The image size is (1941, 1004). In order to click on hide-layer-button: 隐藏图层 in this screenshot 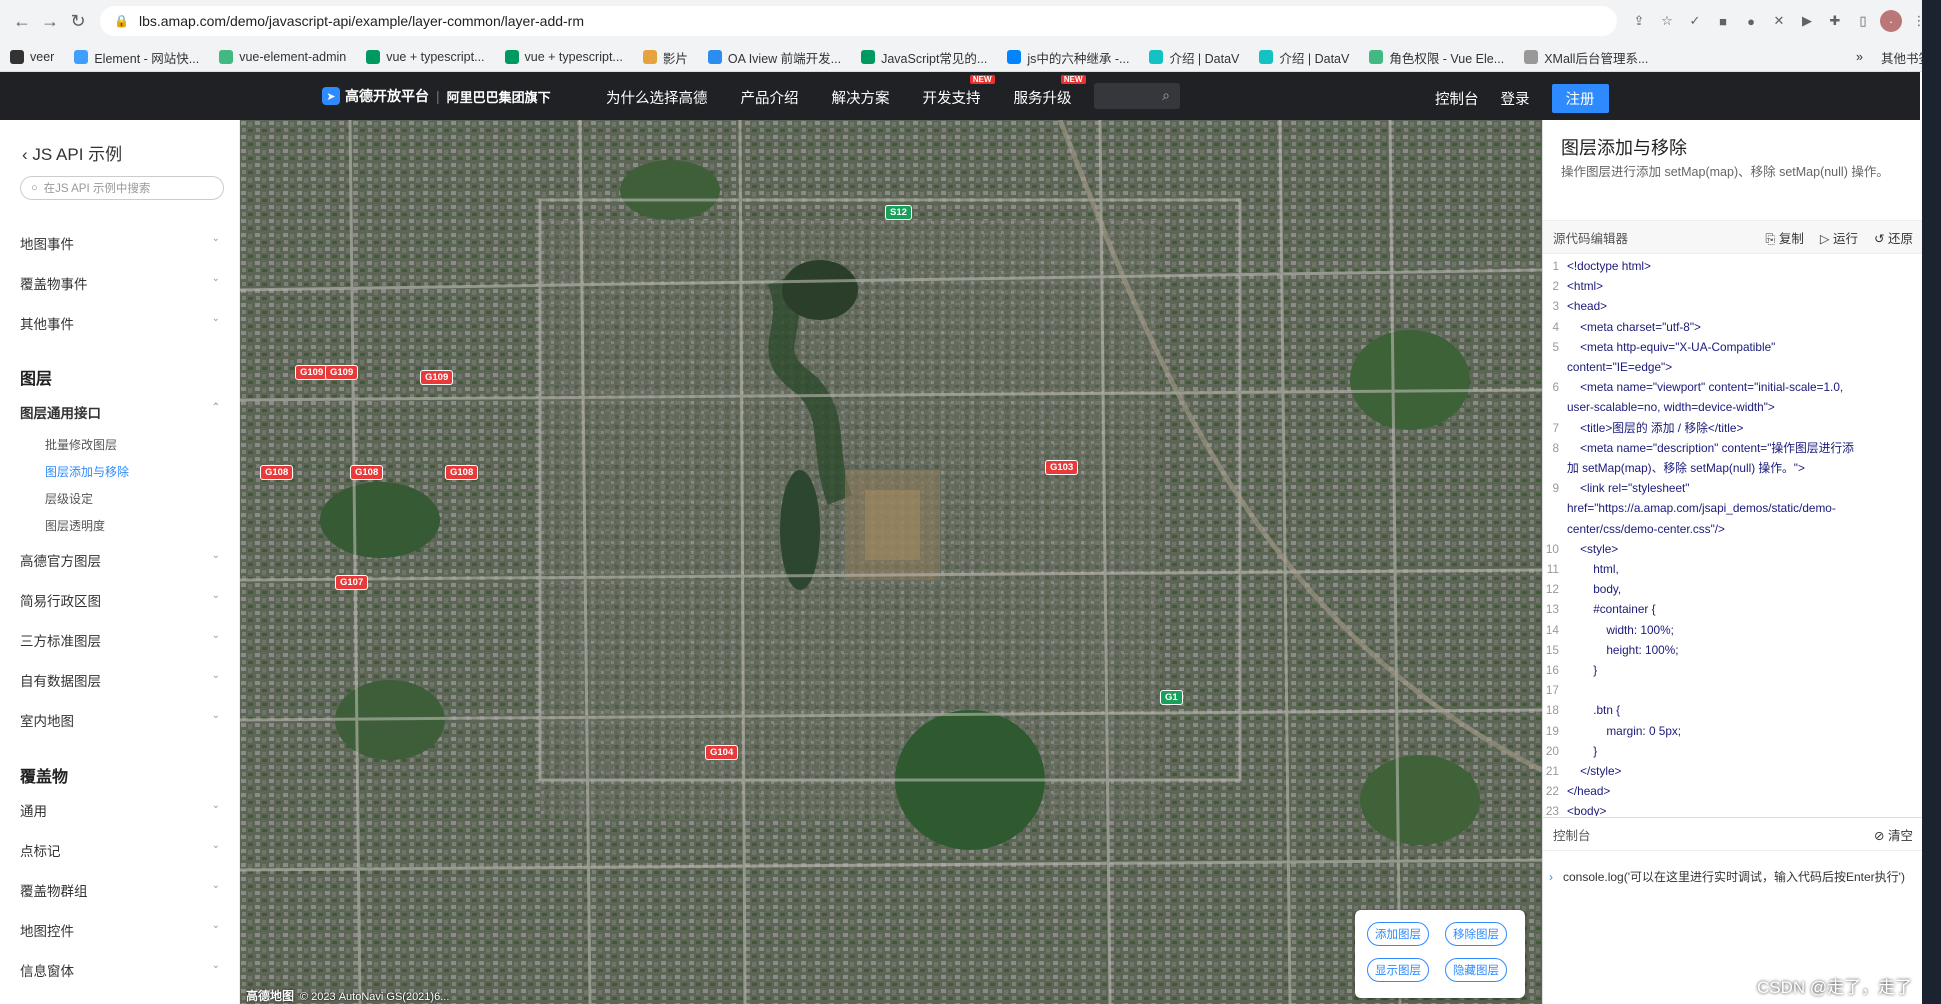, I will do `click(1476, 970)`.